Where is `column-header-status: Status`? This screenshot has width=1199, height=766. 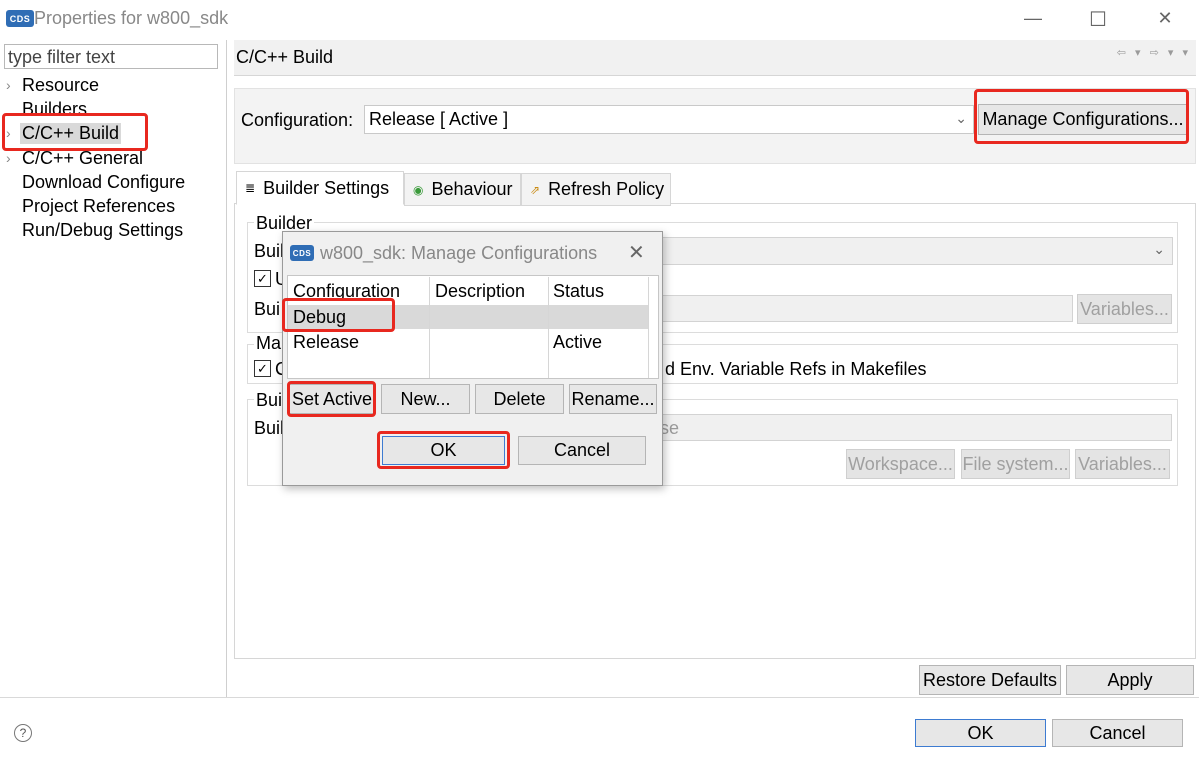 column-header-status: Status is located at coordinates (576, 291).